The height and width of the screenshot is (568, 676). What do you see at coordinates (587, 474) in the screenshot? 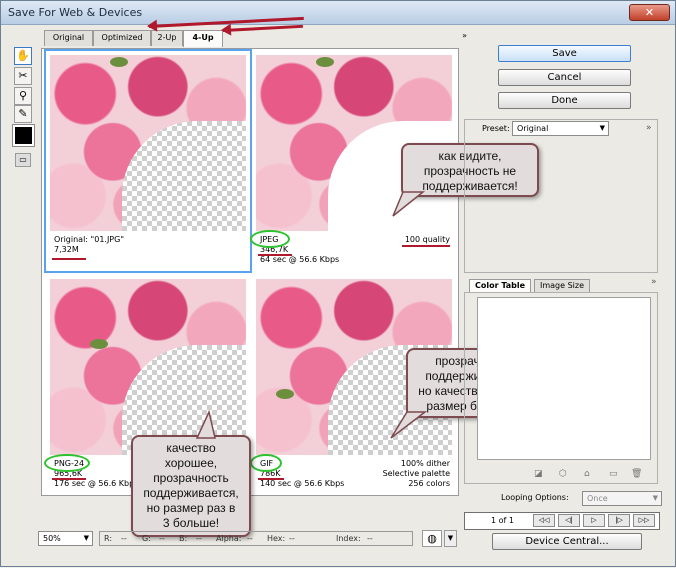
I see `lock-color-icon: ⌂` at bounding box center [587, 474].